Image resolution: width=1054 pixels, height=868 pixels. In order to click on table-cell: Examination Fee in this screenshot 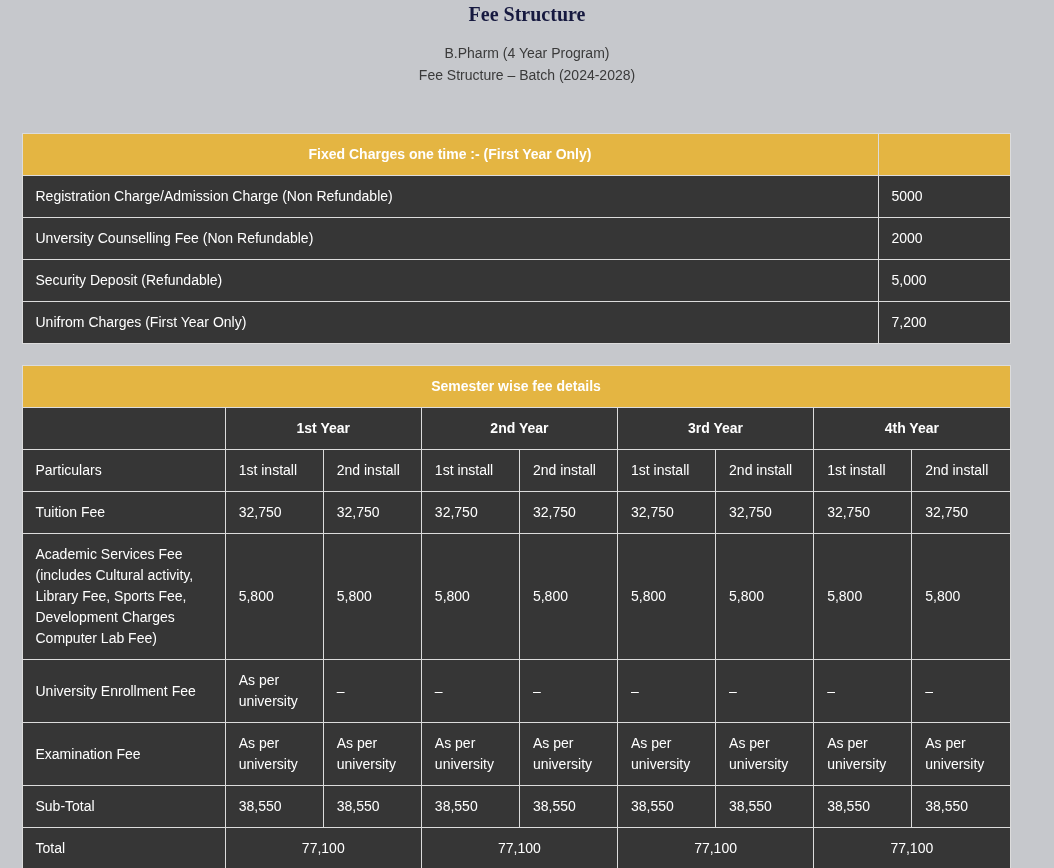, I will do `click(124, 754)`.